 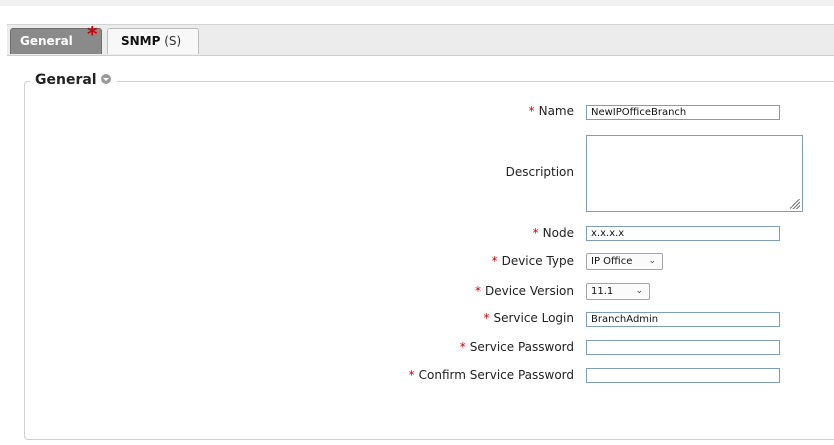 I want to click on tab-general: General *, so click(x=56, y=38).